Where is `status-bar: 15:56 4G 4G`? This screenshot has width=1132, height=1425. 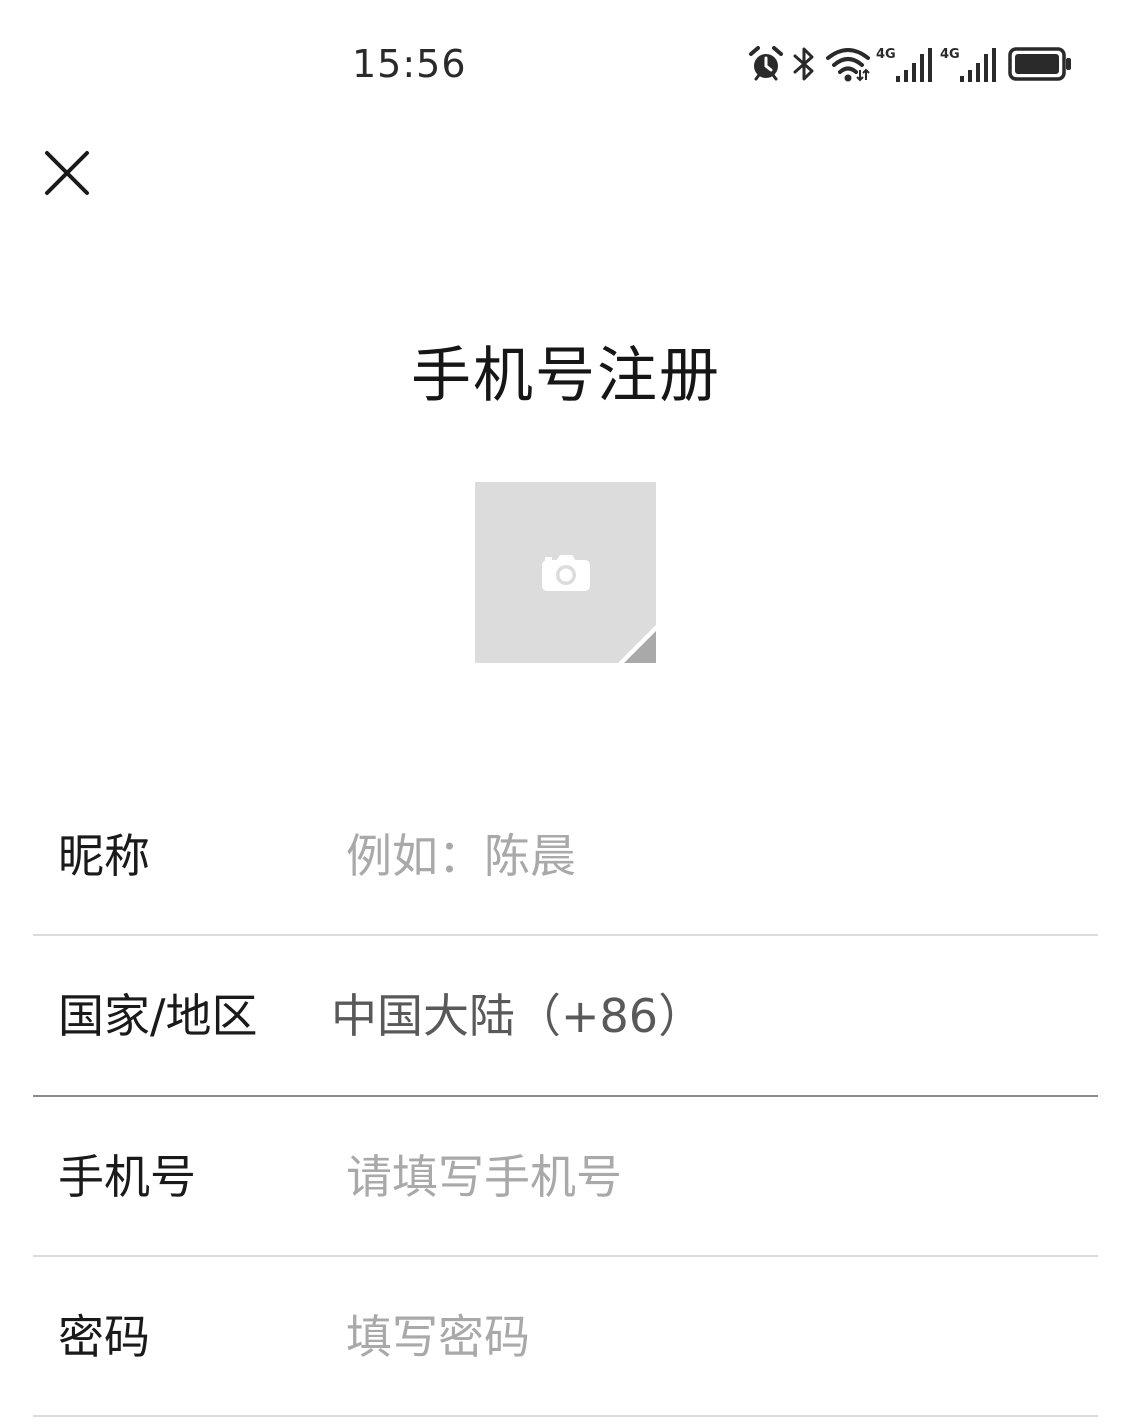
status-bar: 15:56 4G 4G is located at coordinates (566, 60).